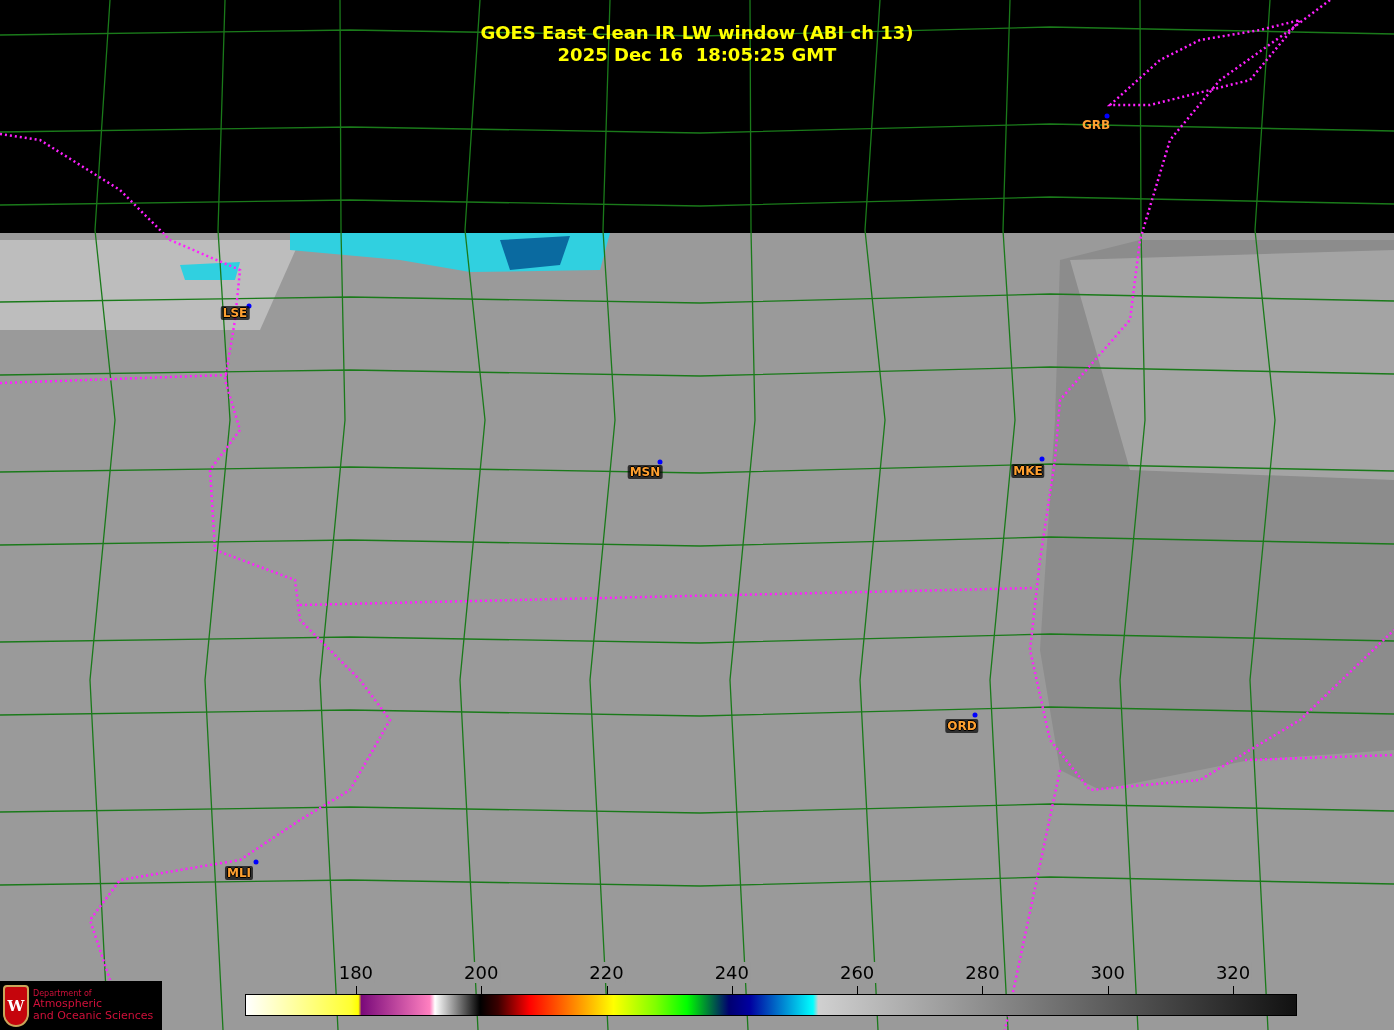 This screenshot has height=1030, width=1394. I want to click on station-label: MSN, so click(645, 472).